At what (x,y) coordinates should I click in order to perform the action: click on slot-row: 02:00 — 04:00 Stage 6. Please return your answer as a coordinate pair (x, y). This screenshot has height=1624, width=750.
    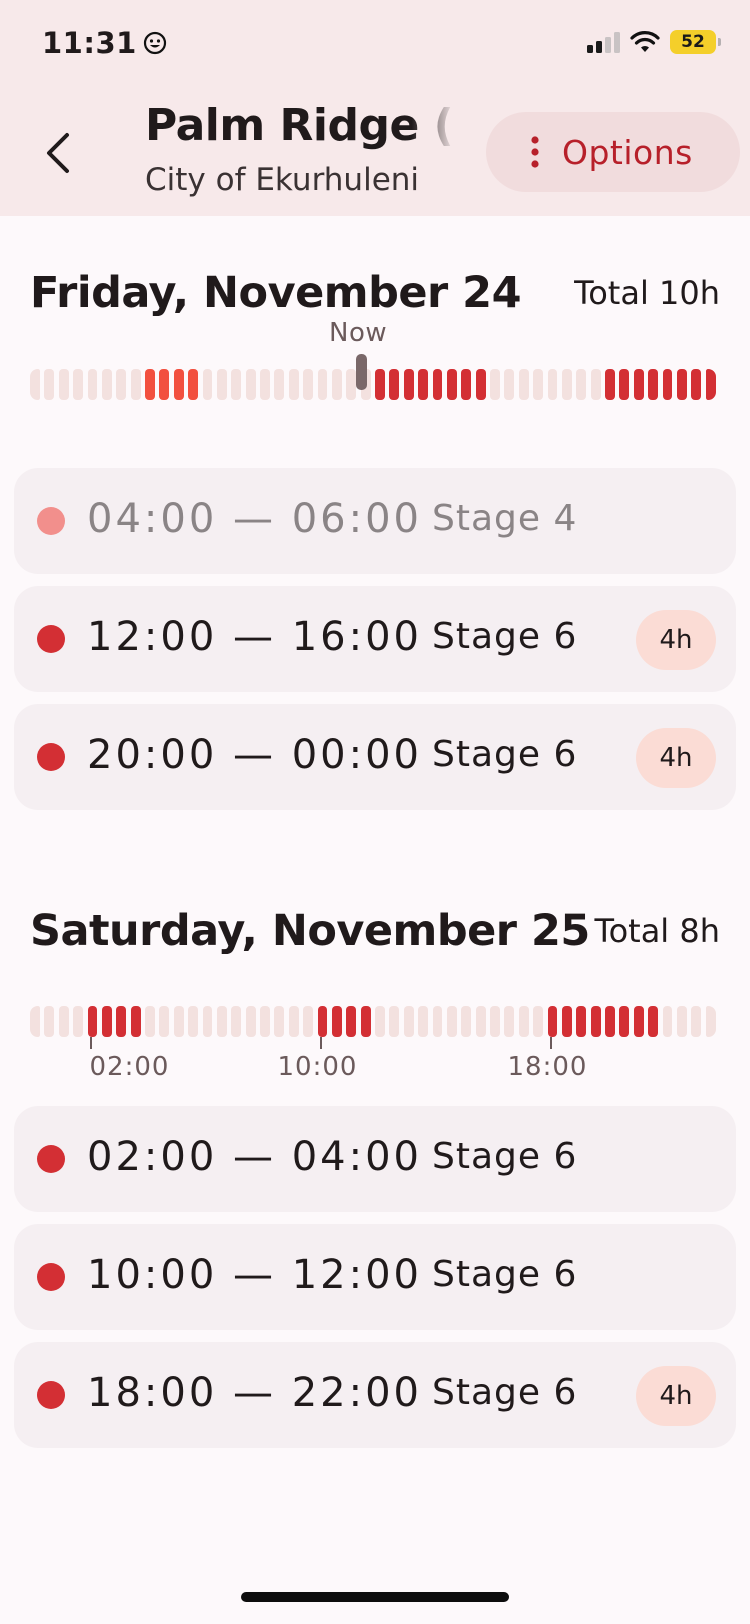
    Looking at the image, I should click on (375, 1159).